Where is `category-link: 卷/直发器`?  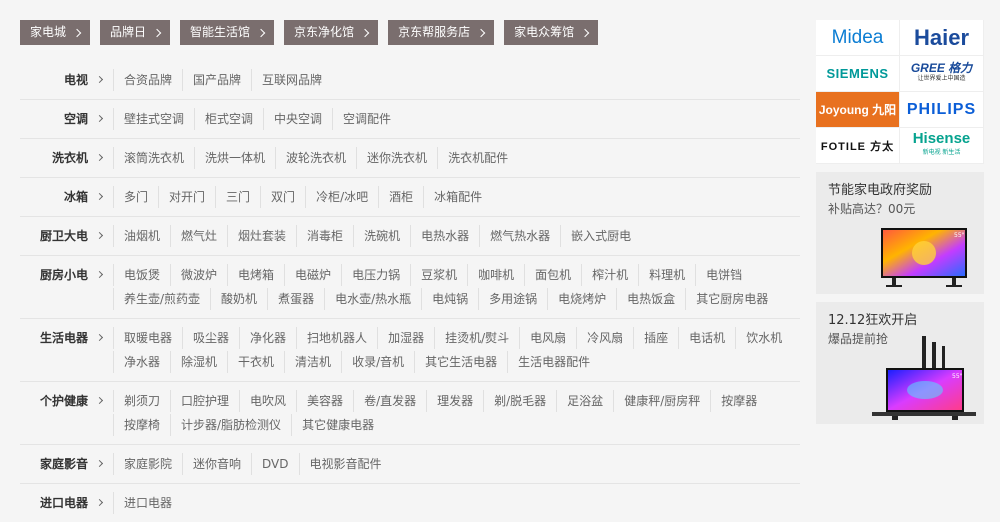 category-link: 卷/直发器 is located at coordinates (389, 401).